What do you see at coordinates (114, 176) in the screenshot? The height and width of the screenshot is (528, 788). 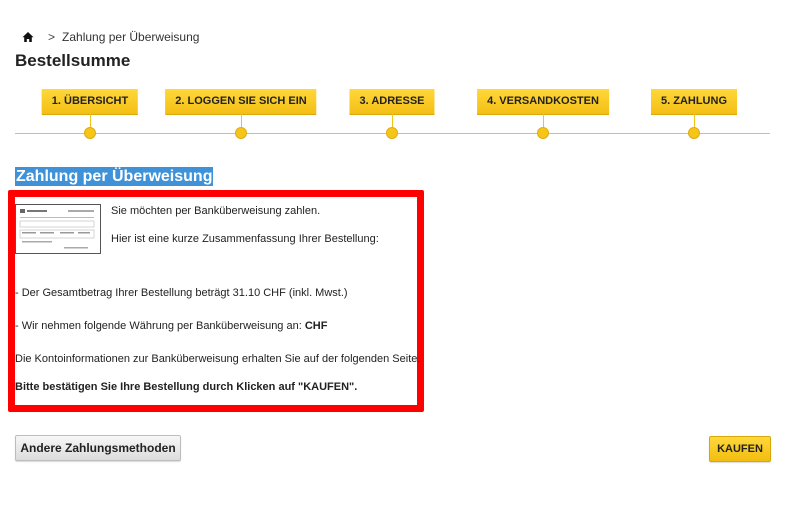 I see `section-heading: Zahlung per Überweisung` at bounding box center [114, 176].